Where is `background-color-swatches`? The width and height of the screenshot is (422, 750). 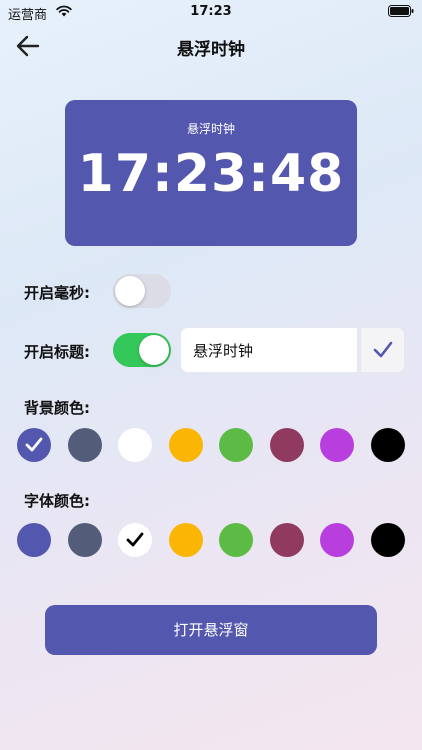 background-color-swatches is located at coordinates (211, 445).